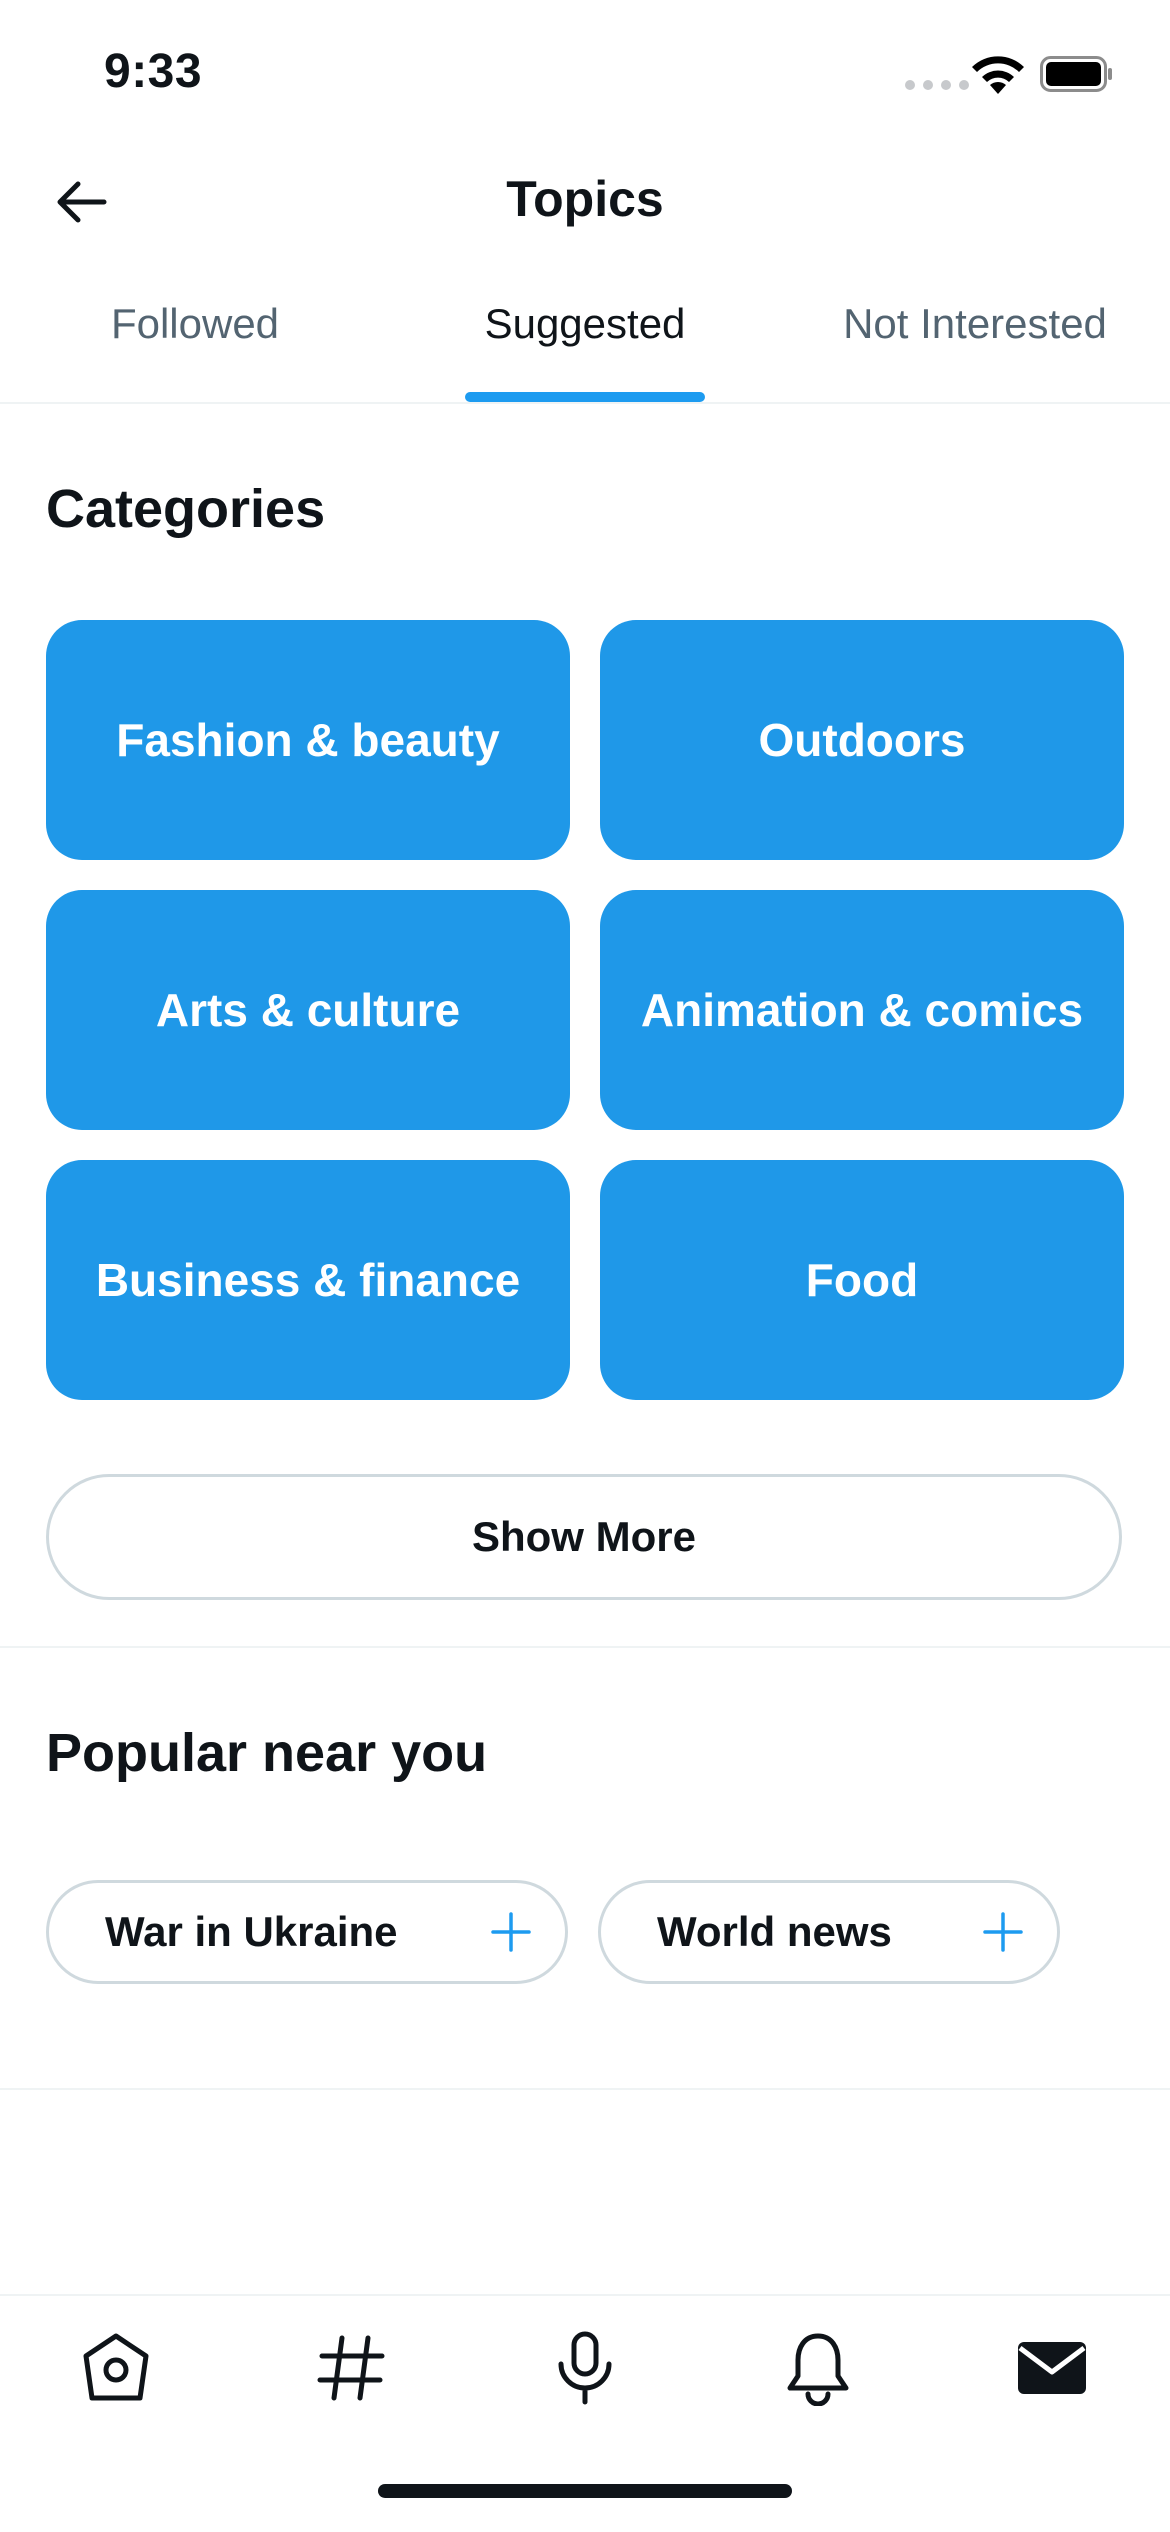 The height and width of the screenshot is (2532, 1170). I want to click on popular-heading: Popular near you, so click(267, 1753).